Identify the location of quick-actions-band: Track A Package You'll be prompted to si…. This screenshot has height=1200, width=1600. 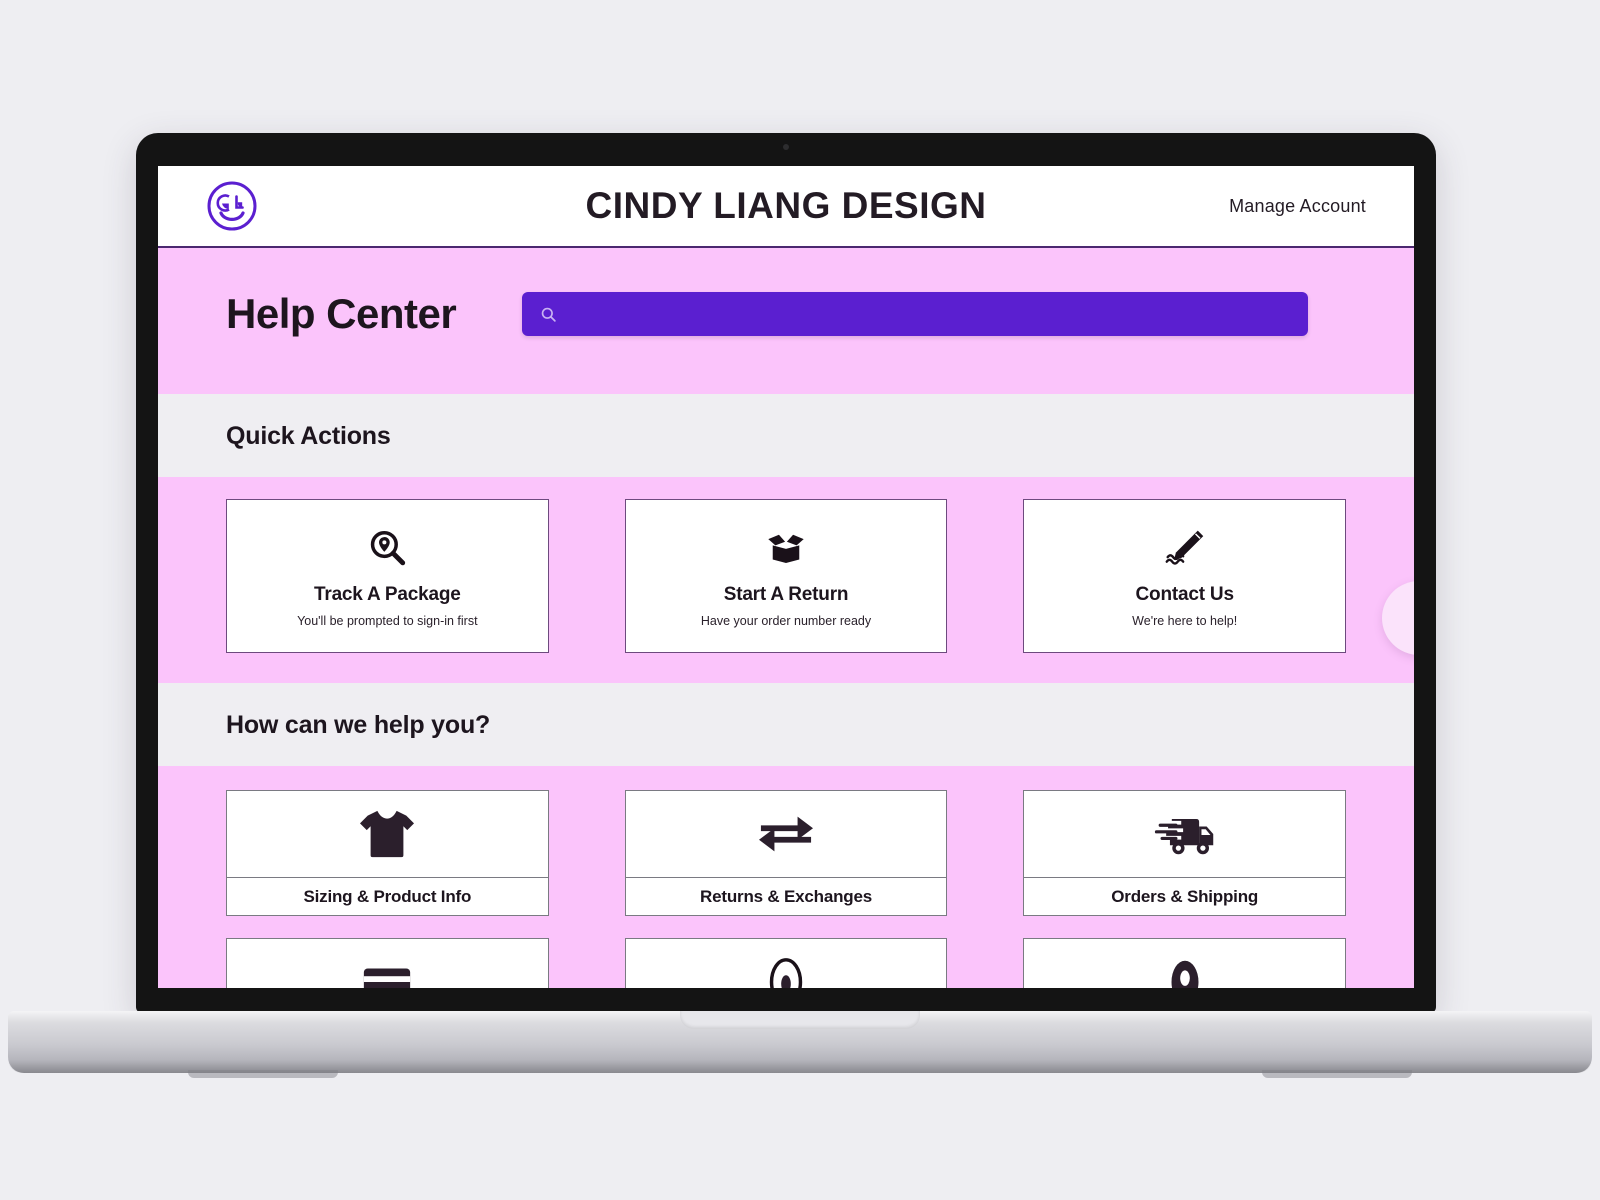
(786, 580).